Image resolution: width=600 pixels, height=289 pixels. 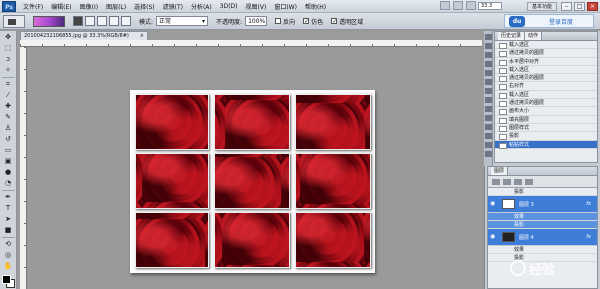 What do you see at coordinates (78, 21) in the screenshot?
I see `linear-gradient-icon` at bounding box center [78, 21].